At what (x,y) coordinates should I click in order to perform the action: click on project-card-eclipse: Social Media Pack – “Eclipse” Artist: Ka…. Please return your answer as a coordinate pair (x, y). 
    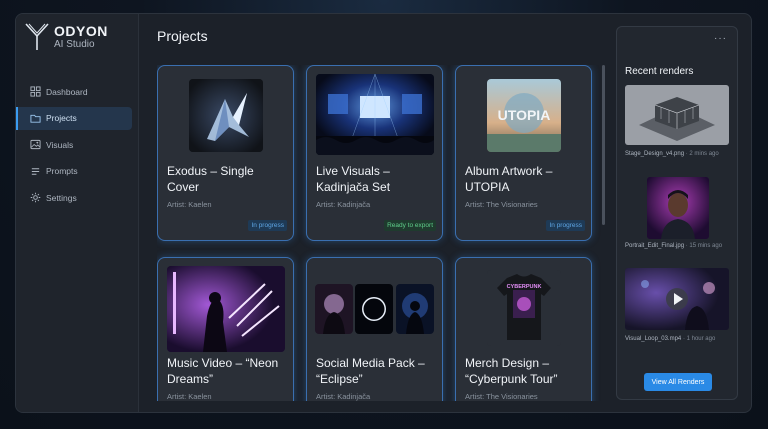
    Looking at the image, I should click on (374, 329).